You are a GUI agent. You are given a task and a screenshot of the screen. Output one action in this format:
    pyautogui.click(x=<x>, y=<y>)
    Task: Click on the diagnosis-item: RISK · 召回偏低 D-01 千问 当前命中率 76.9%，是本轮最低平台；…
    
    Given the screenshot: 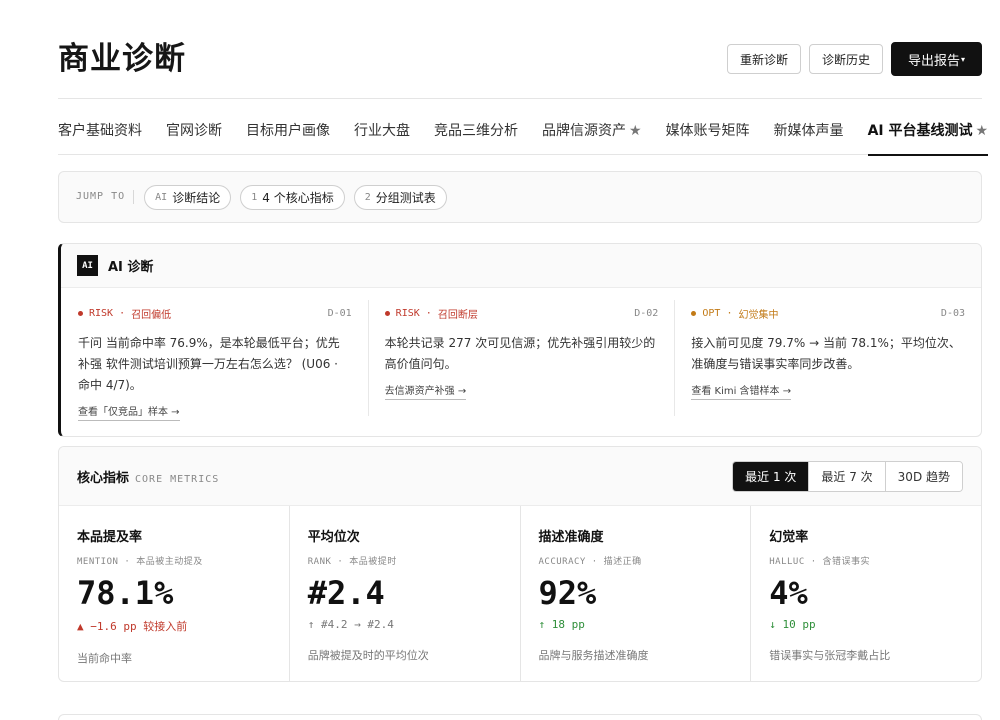 What is the action you would take?
    pyautogui.click(x=214, y=362)
    